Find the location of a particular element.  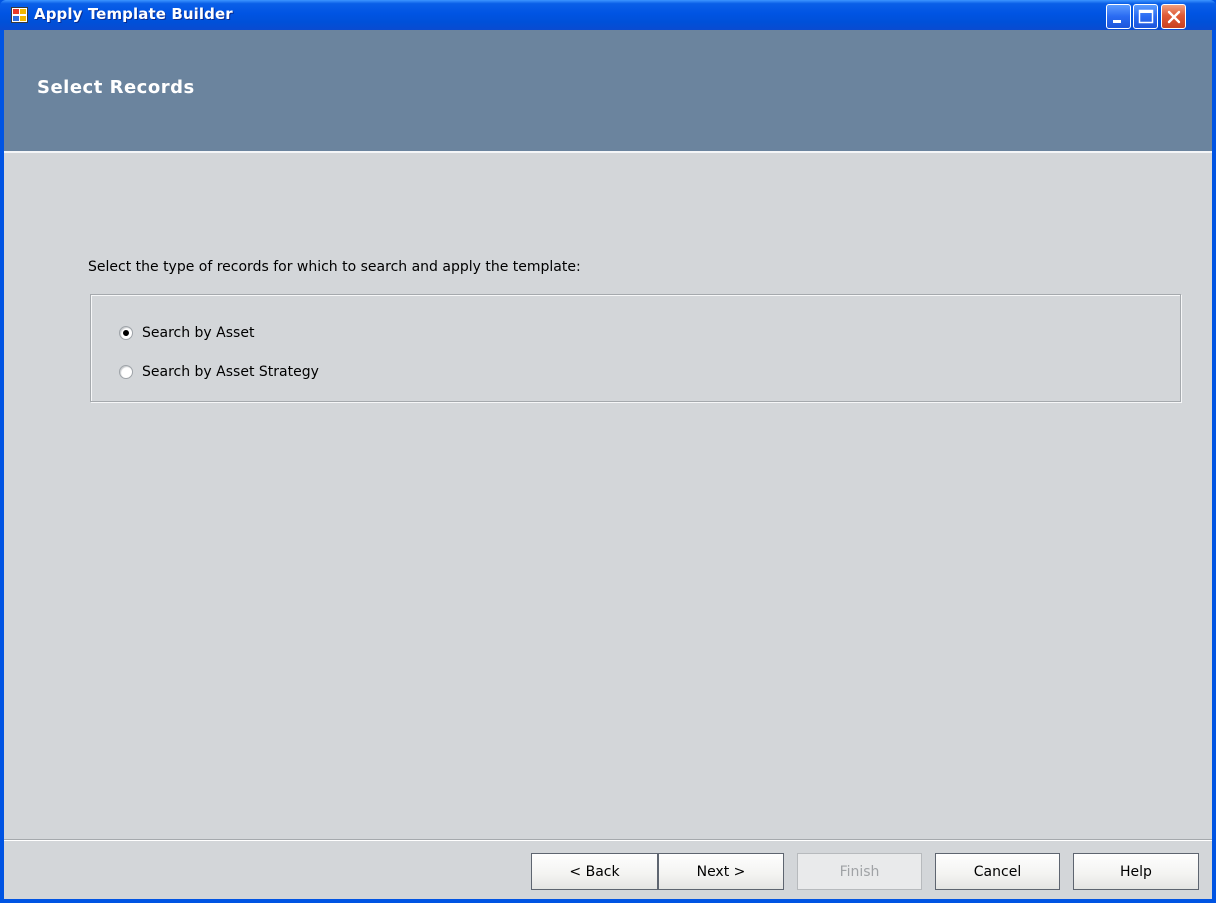

search-by-asset-option: Search by Asset is located at coordinates (186, 333).